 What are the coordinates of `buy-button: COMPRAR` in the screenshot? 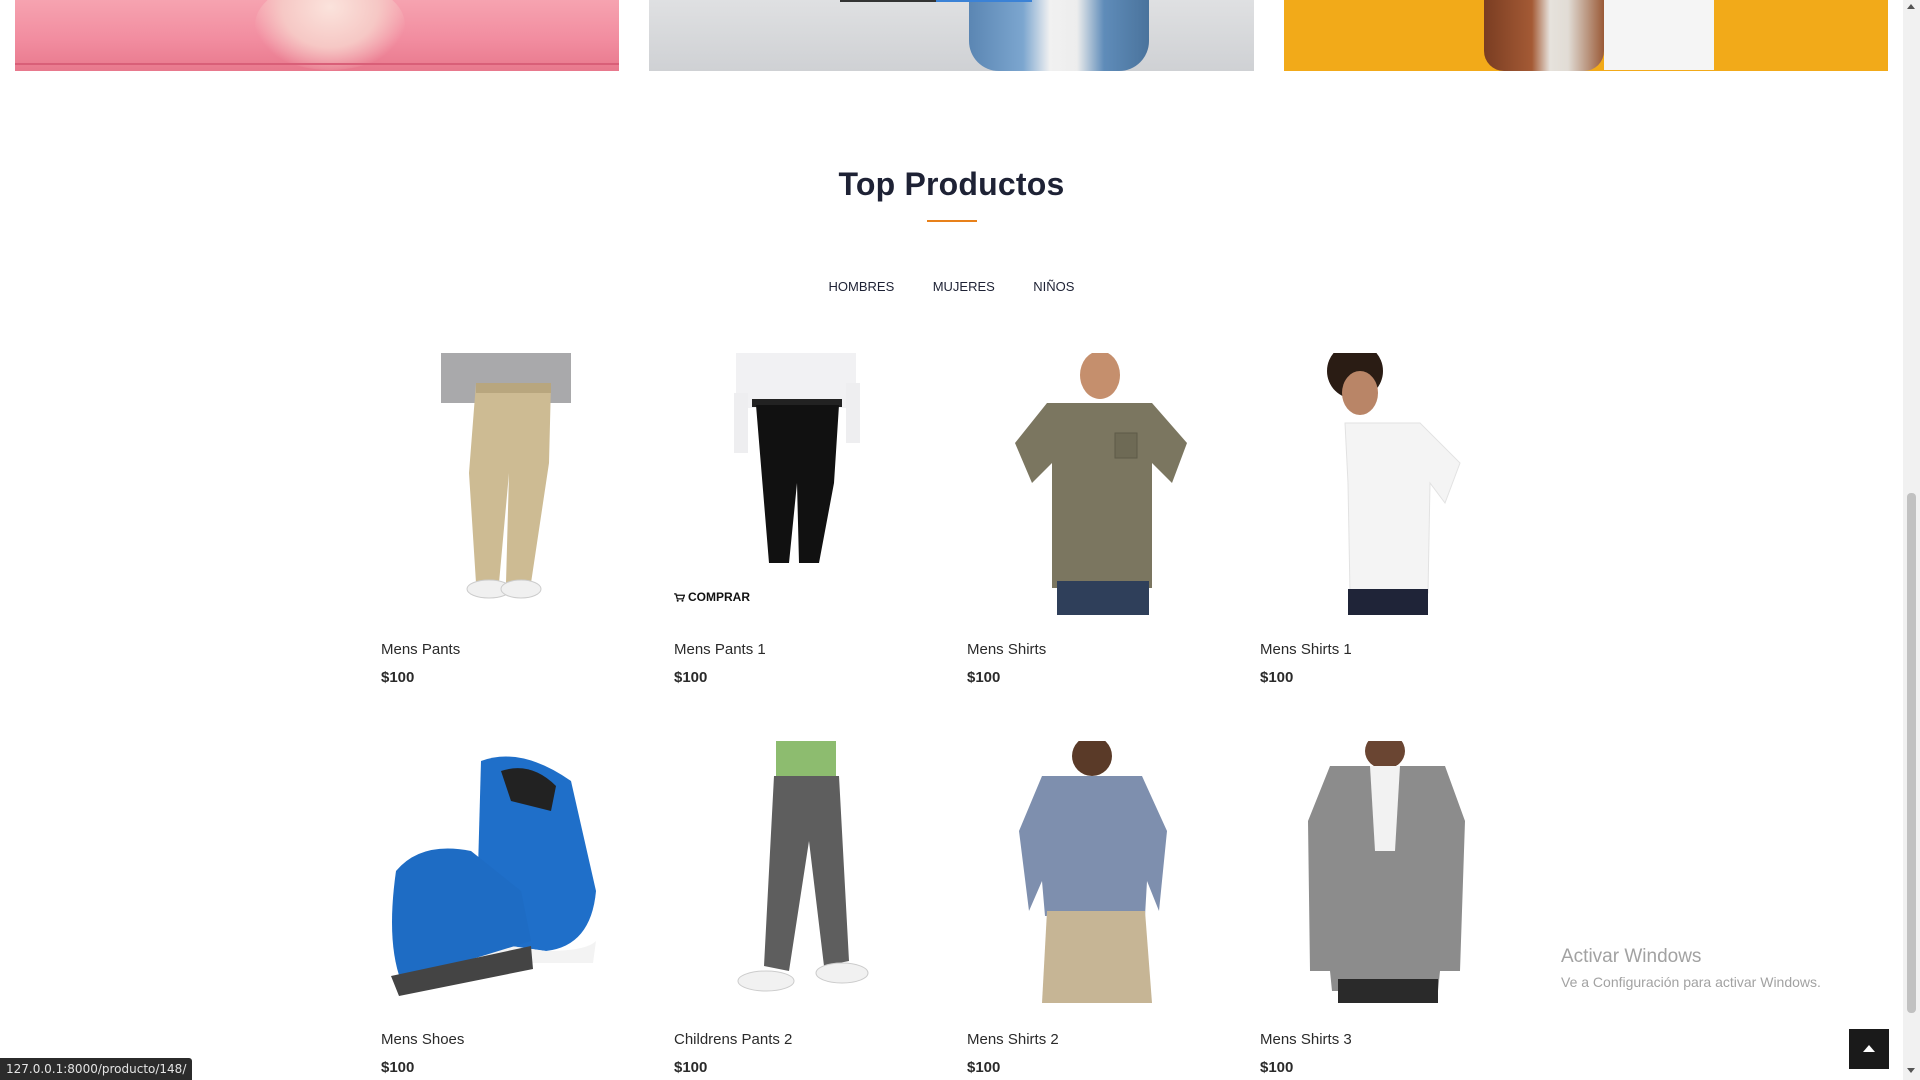 It's located at (712, 597).